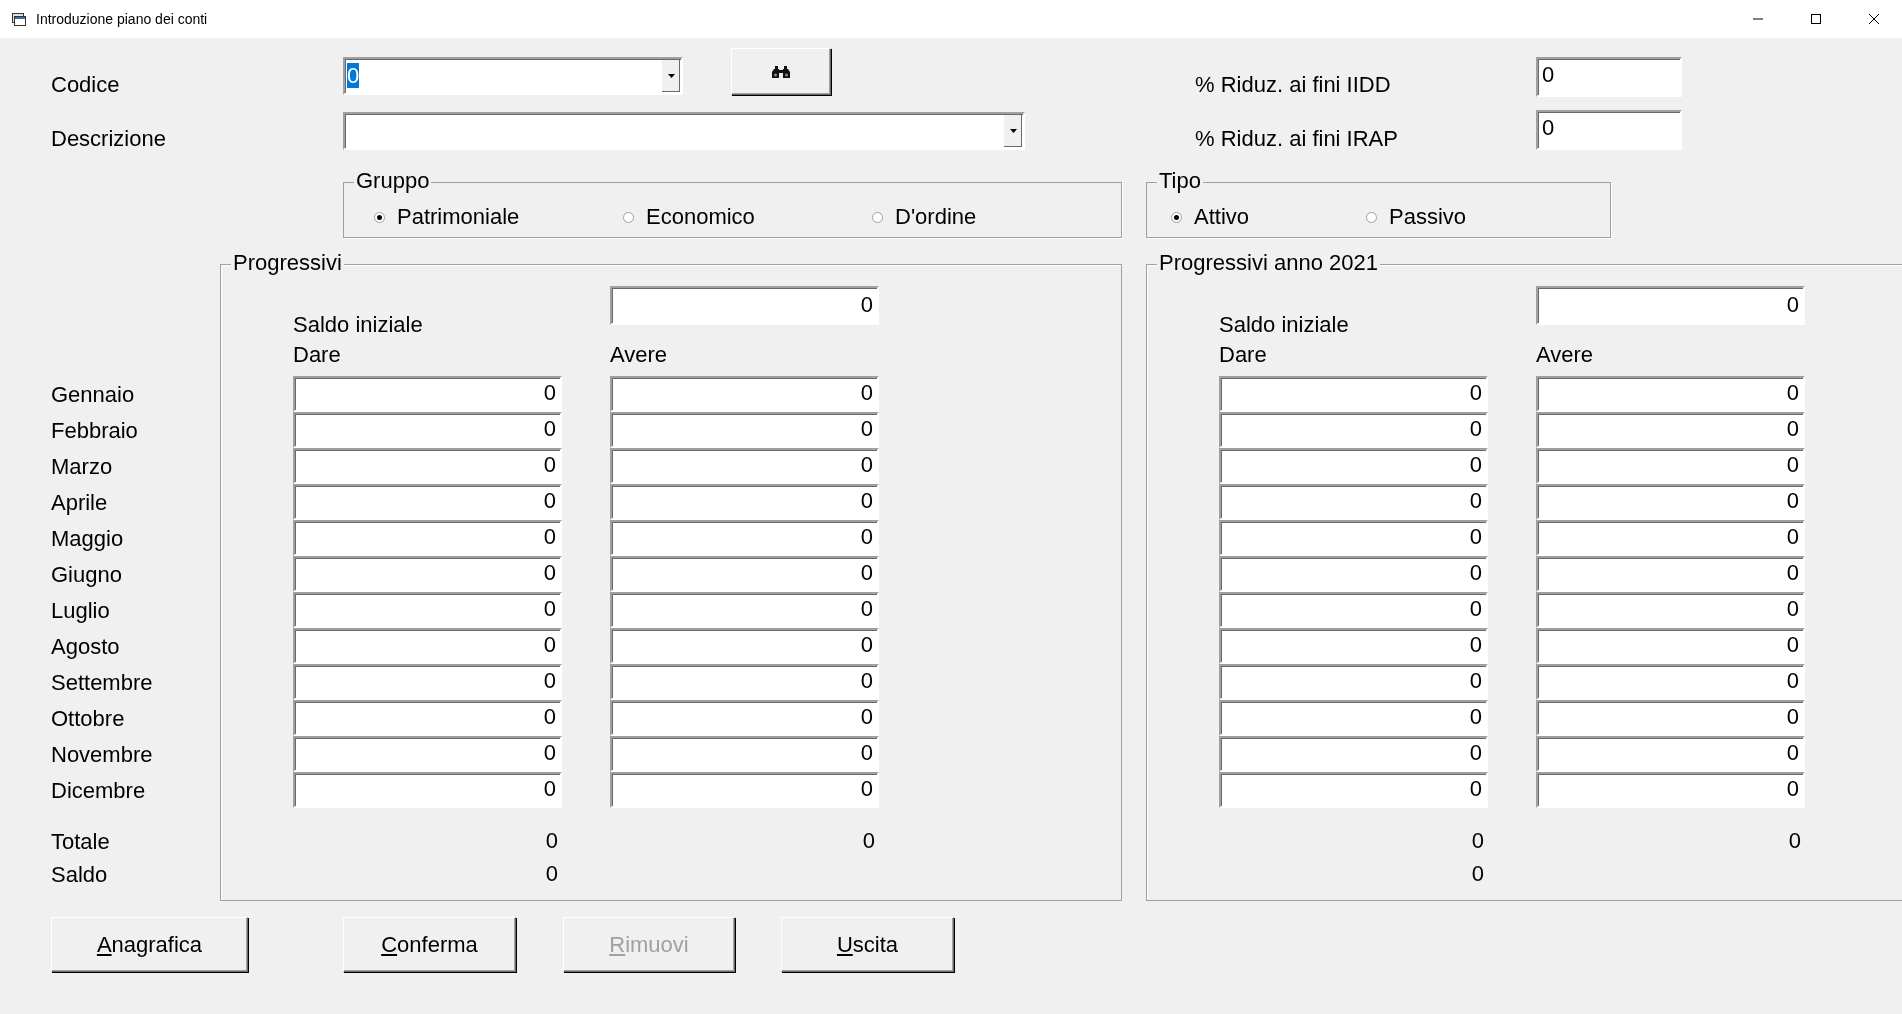 This screenshot has width=1902, height=1014. I want to click on binoculars-icon, so click(781, 71).